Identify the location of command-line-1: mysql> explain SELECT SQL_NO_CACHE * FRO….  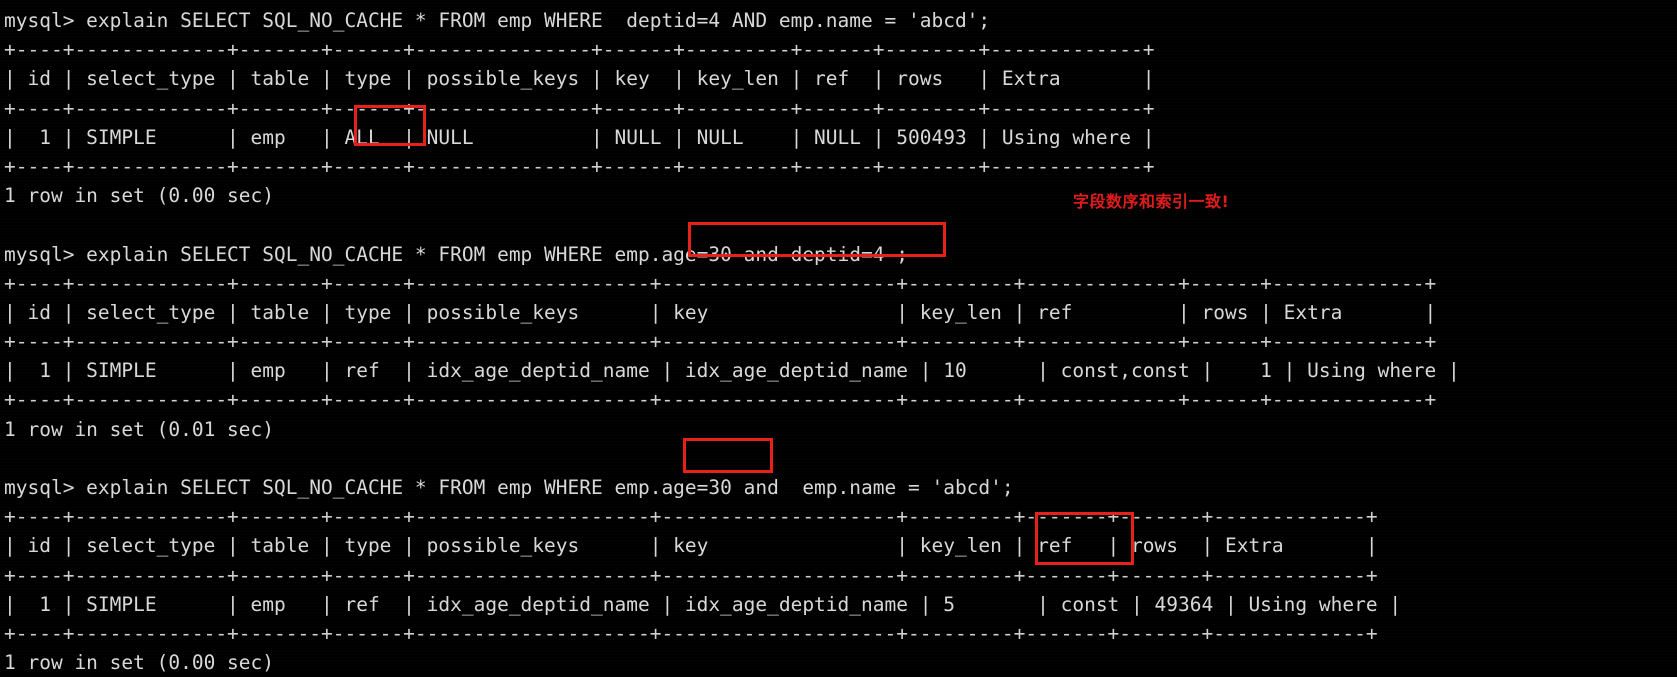
(497, 20).